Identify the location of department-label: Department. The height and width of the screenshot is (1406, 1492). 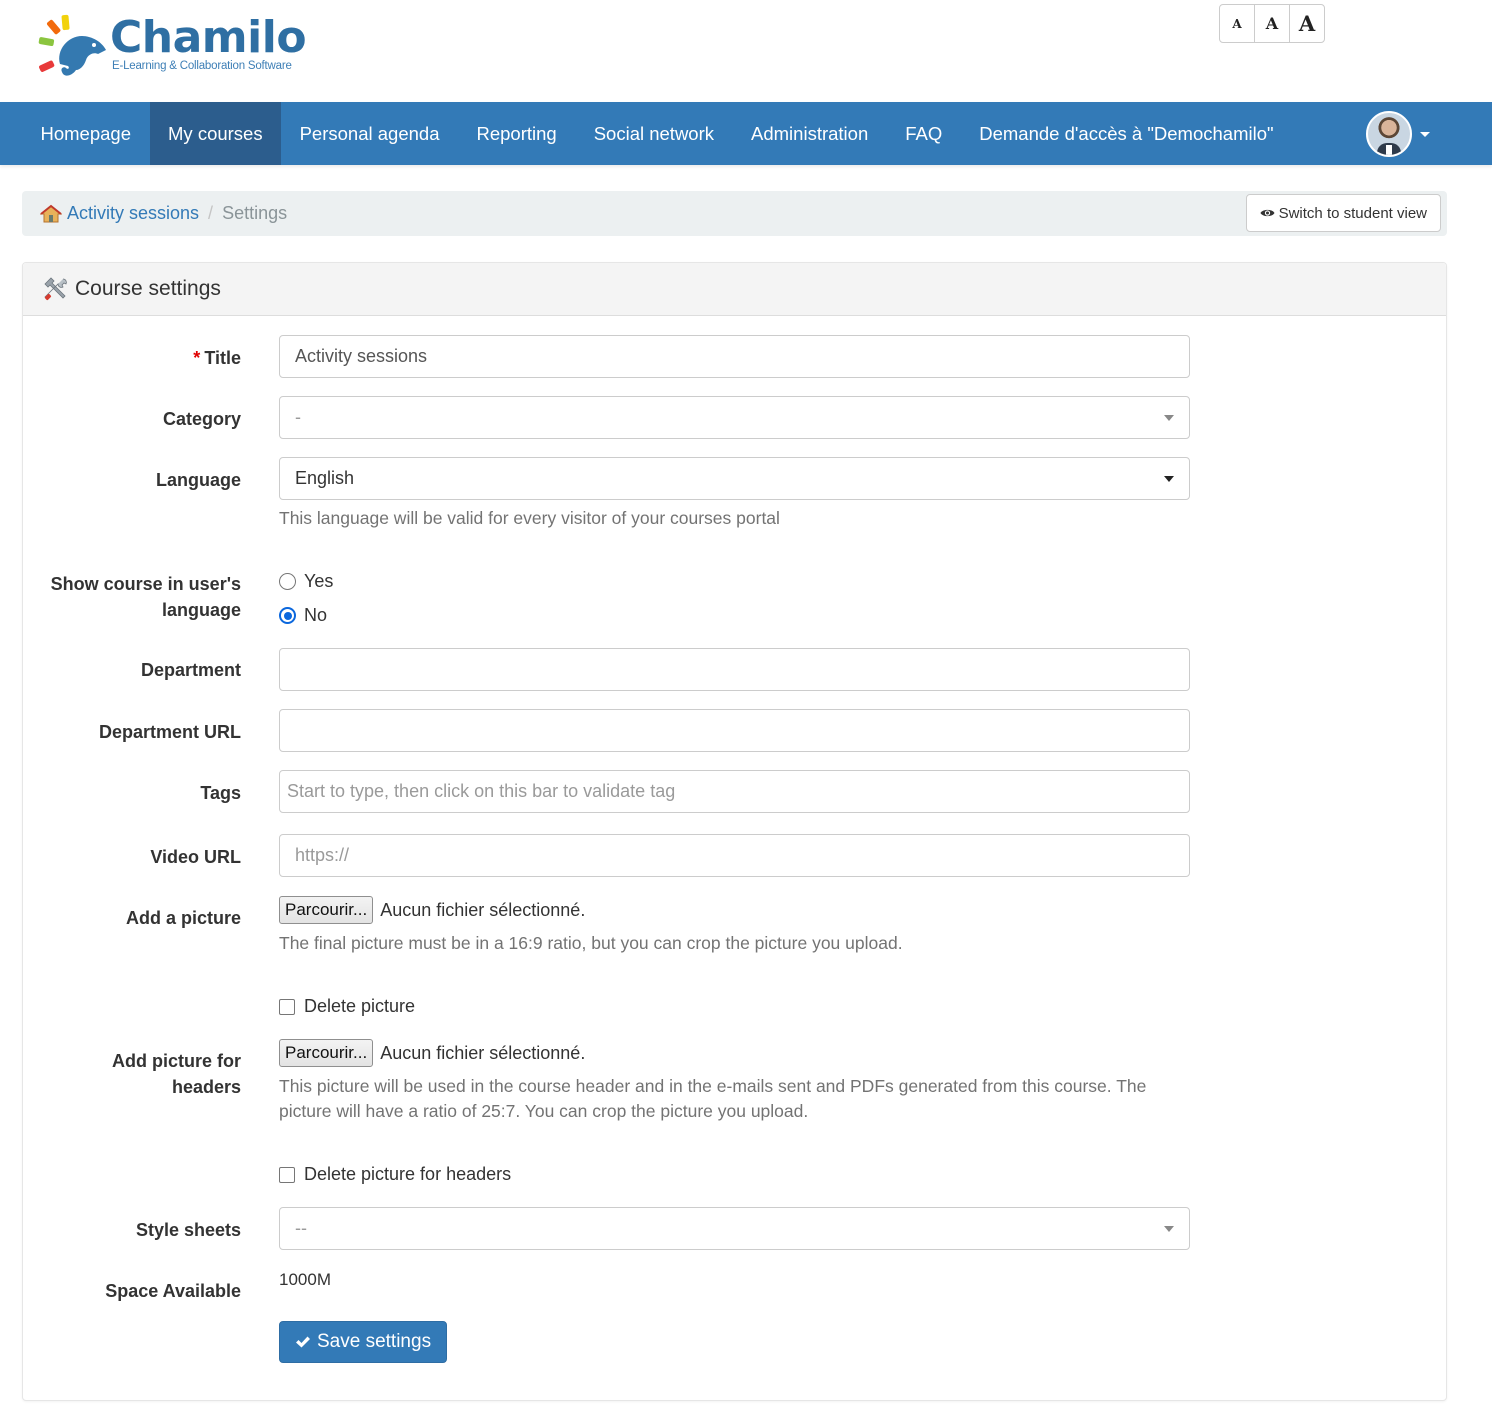
(190, 670).